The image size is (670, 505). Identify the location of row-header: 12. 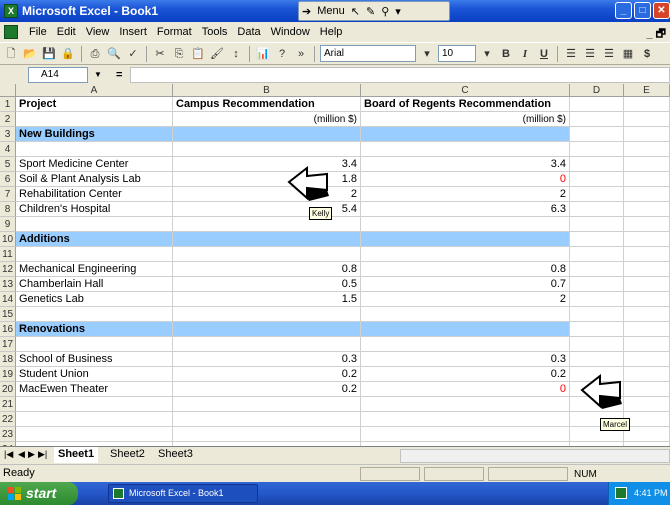
(8, 269).